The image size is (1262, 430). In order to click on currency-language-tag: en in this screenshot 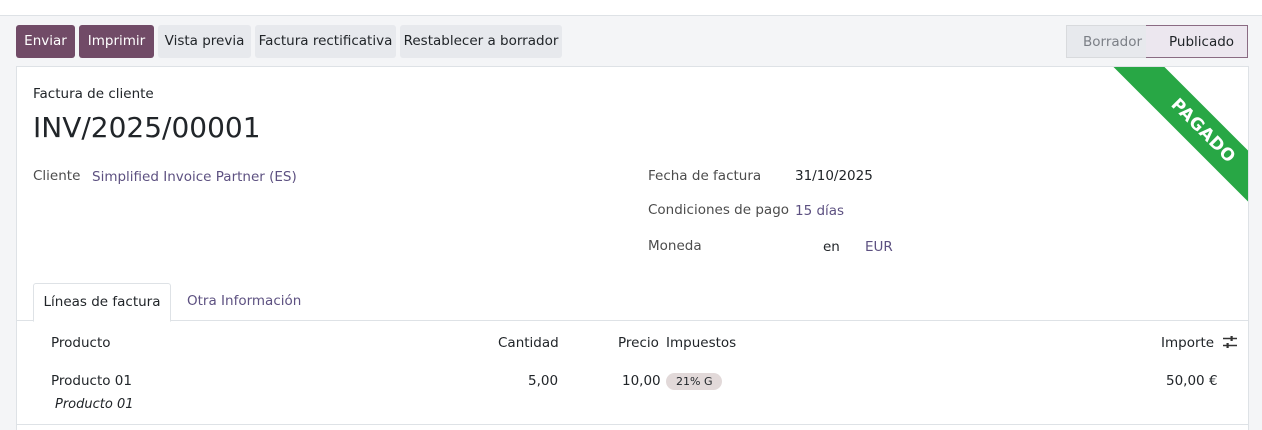, I will do `click(831, 247)`.